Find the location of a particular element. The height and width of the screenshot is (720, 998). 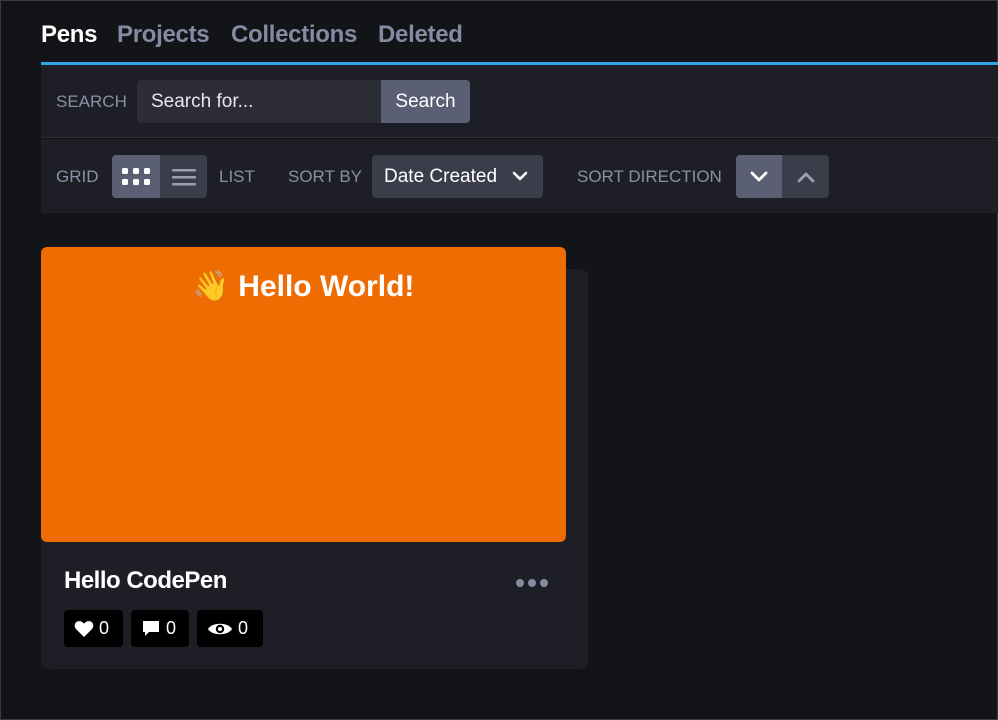

comment-icon is located at coordinates (151, 628).